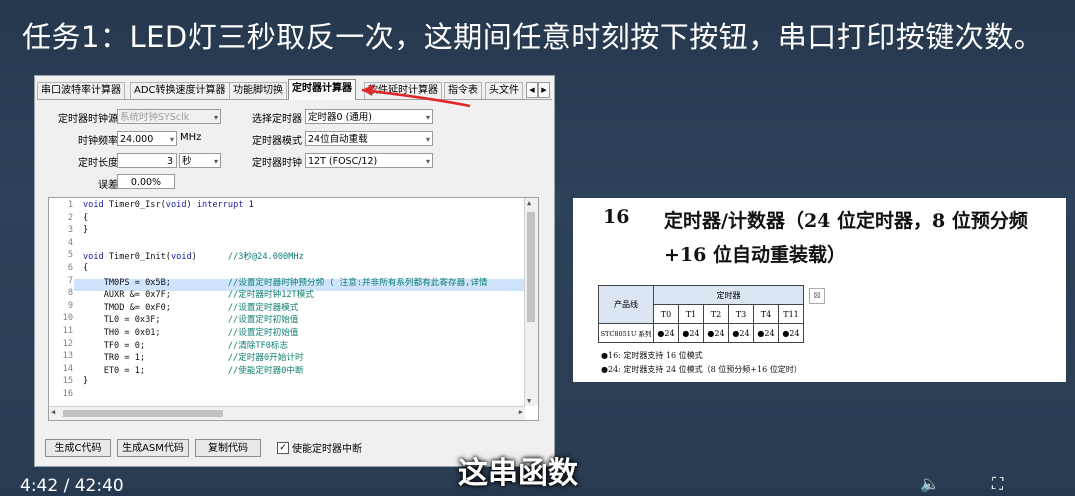 This screenshot has width=1075, height=496. I want to click on timer-group-header: 定时器, so click(728, 295).